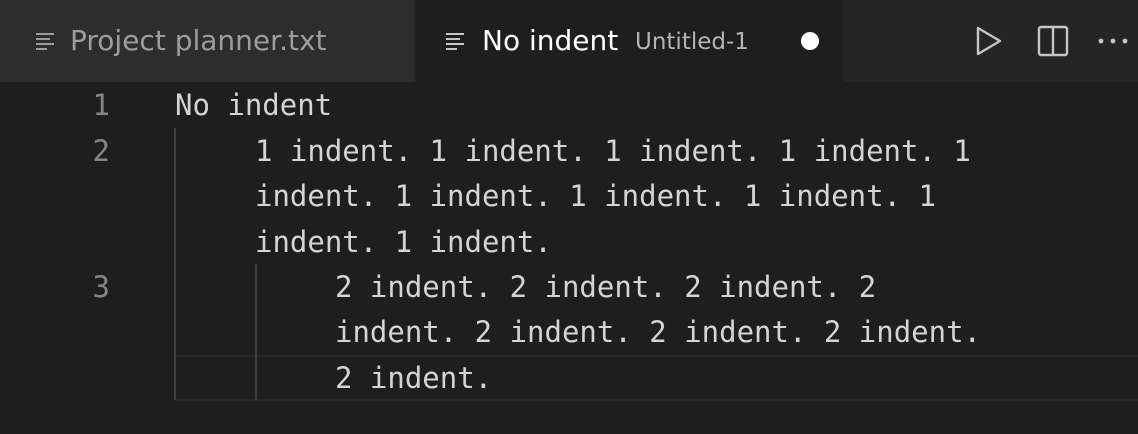 The image size is (1138, 434). What do you see at coordinates (198, 40) in the screenshot?
I see `tab-label: Project planner.txt` at bounding box center [198, 40].